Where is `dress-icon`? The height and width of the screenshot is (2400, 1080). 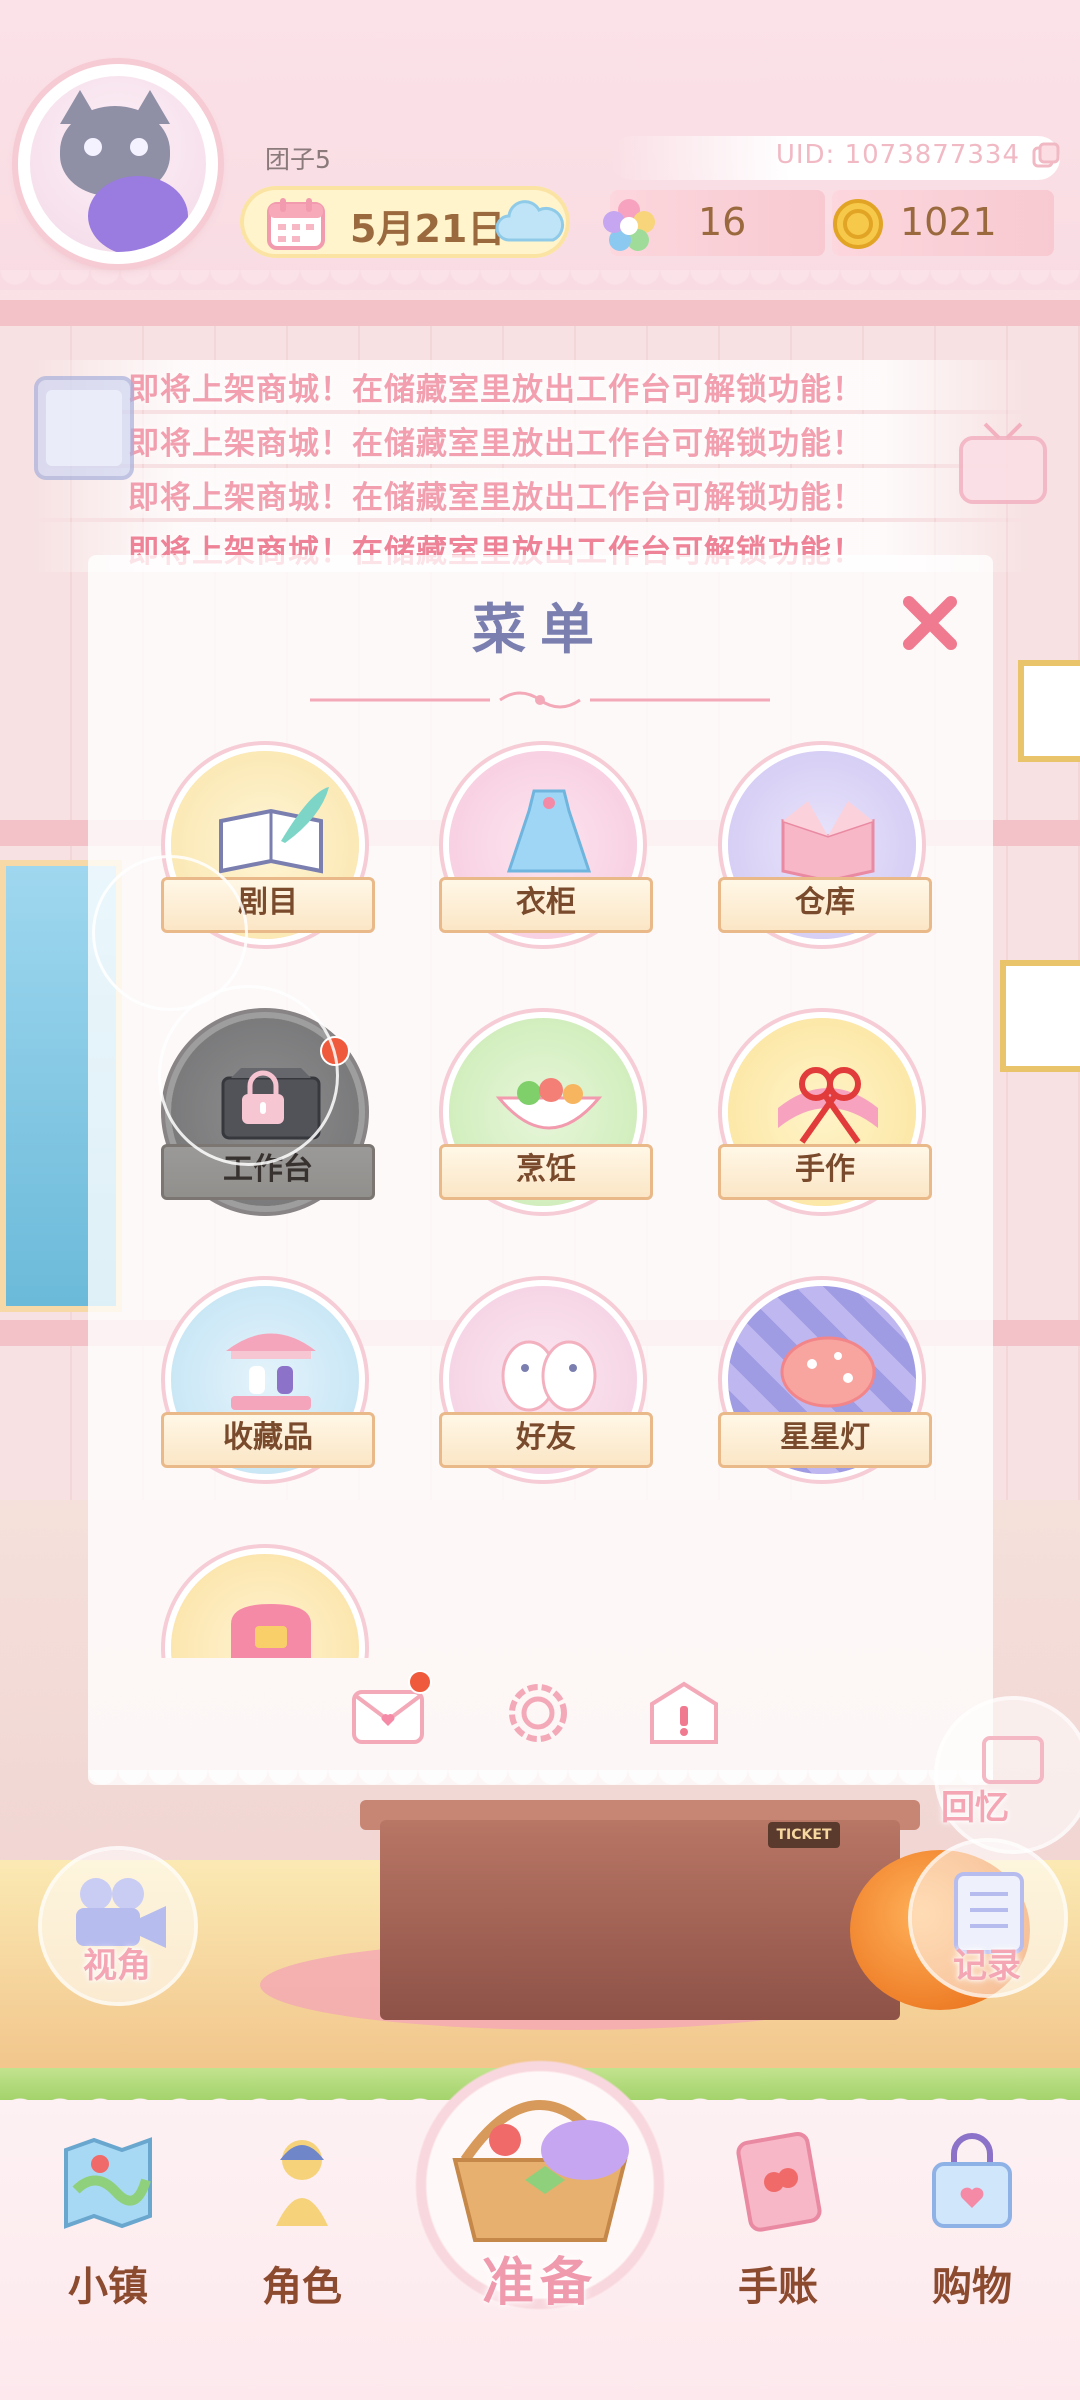 dress-icon is located at coordinates (549, 831).